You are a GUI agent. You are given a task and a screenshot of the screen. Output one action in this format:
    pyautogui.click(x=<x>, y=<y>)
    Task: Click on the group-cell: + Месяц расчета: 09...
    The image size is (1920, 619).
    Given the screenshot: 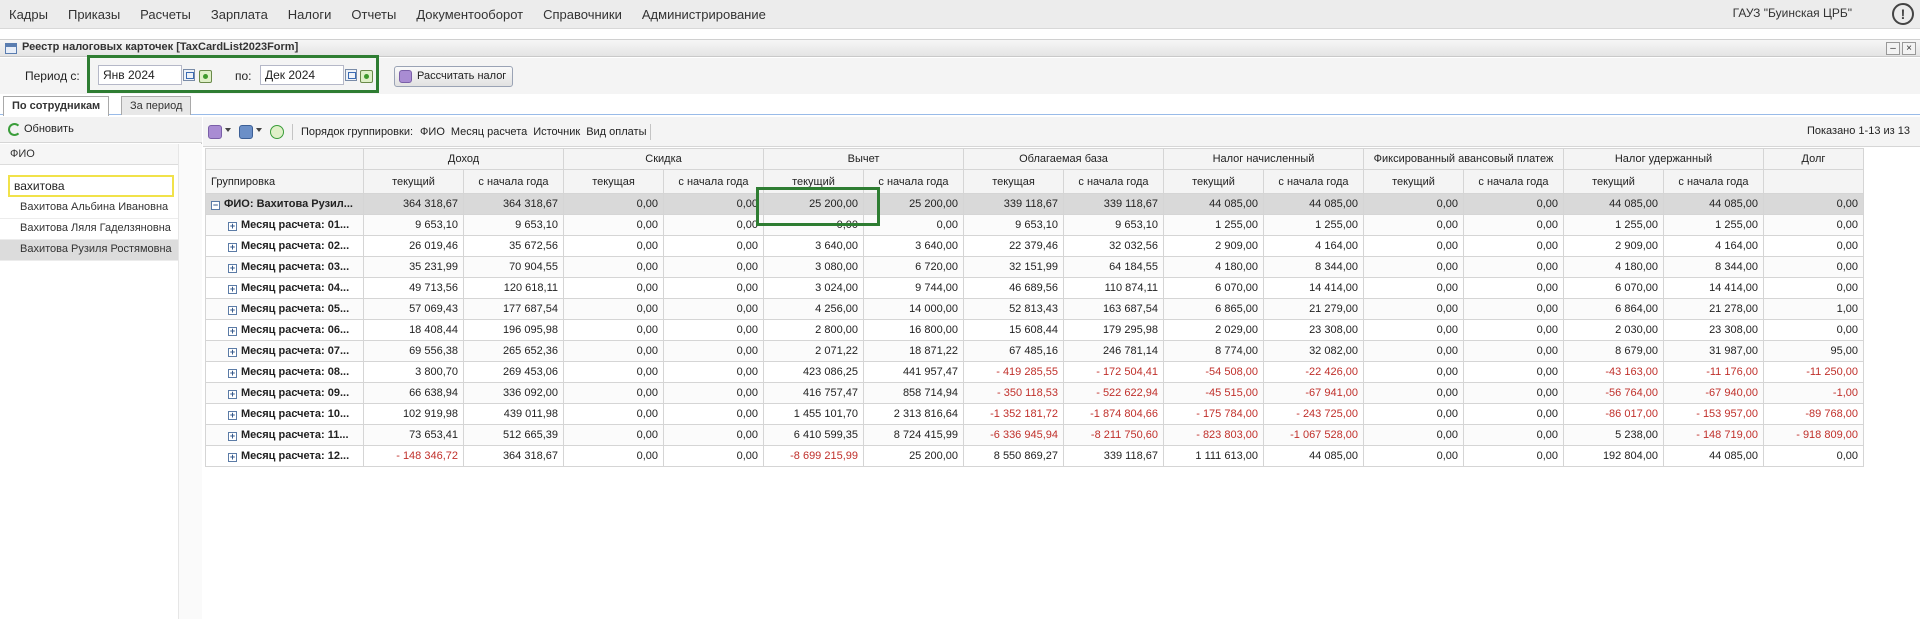 What is the action you would take?
    pyautogui.click(x=284, y=393)
    